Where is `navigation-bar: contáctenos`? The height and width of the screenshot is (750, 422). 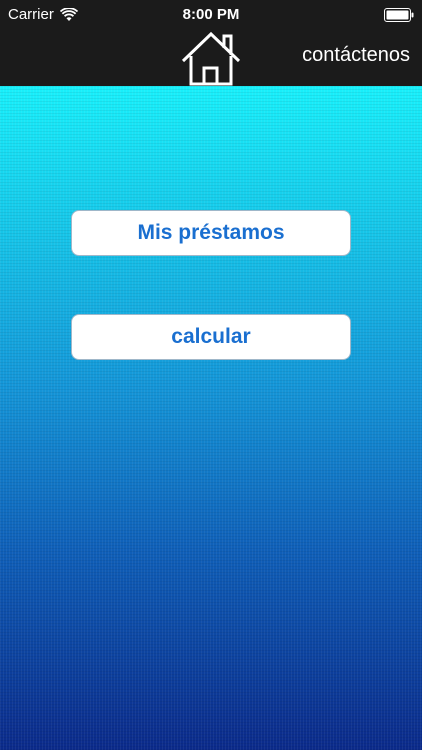 navigation-bar: contáctenos is located at coordinates (211, 58).